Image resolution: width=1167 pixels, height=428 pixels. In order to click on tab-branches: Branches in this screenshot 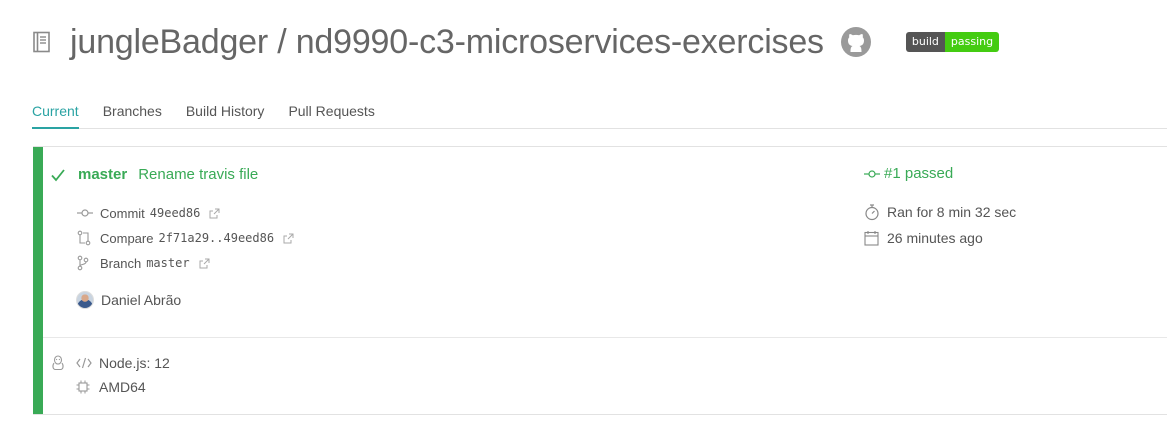, I will do `click(132, 114)`.